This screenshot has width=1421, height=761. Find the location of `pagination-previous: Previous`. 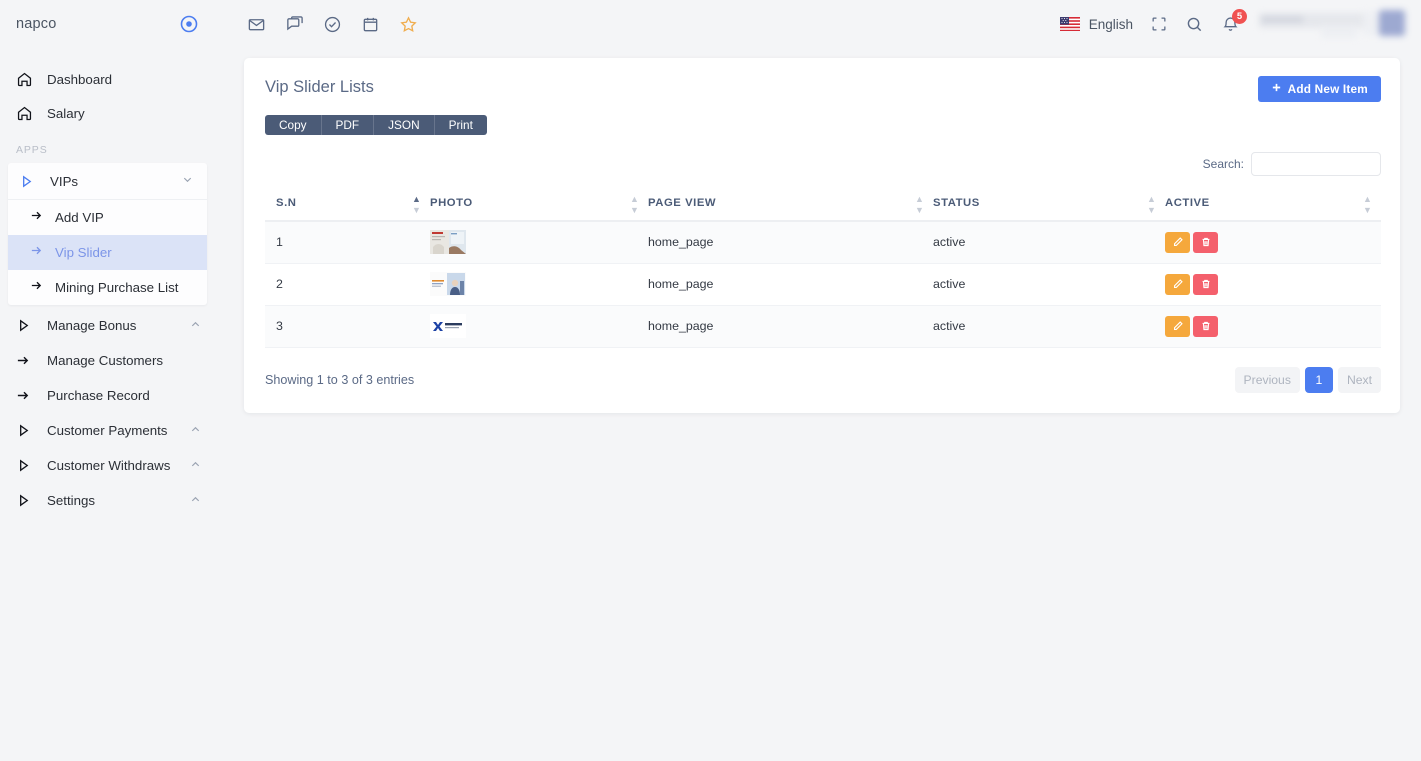

pagination-previous: Previous is located at coordinates (1267, 379).